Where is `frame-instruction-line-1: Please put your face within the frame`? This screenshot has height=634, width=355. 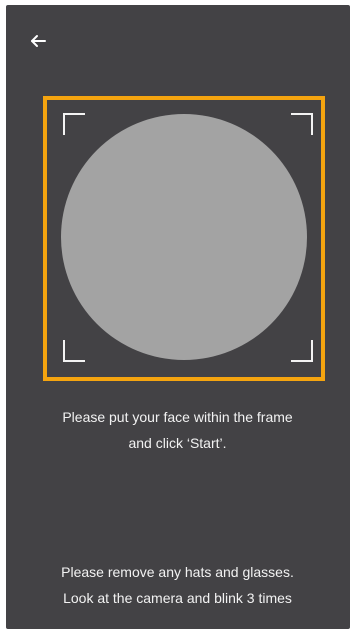
frame-instruction-line-1: Please put your face within the frame is located at coordinates (177, 417).